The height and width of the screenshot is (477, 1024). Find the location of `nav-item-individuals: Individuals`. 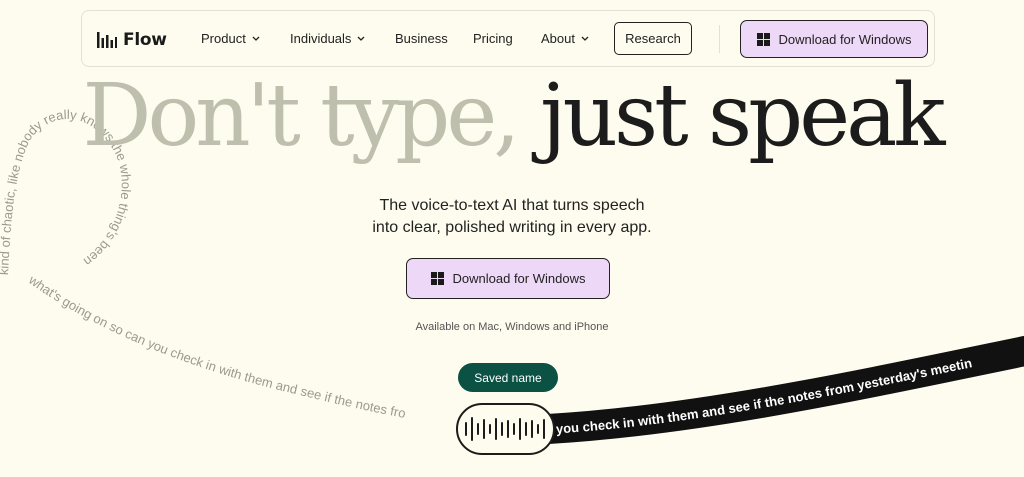

nav-item-individuals: Individuals is located at coordinates (327, 38).